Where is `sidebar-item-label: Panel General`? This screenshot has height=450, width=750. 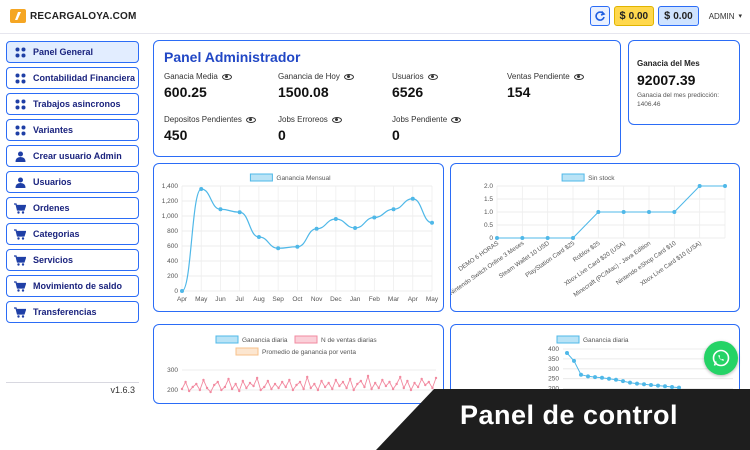 sidebar-item-label: Panel General is located at coordinates (63, 52).